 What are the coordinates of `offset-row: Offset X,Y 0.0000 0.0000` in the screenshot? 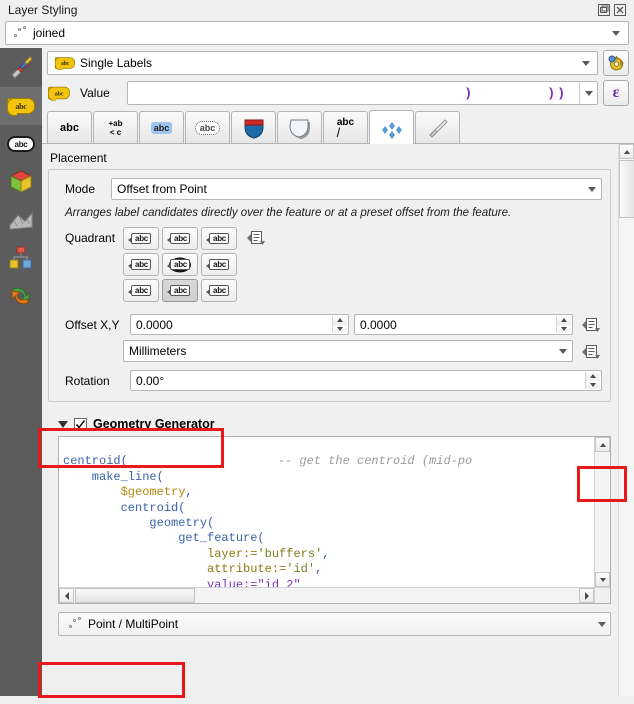 It's located at (329, 318).